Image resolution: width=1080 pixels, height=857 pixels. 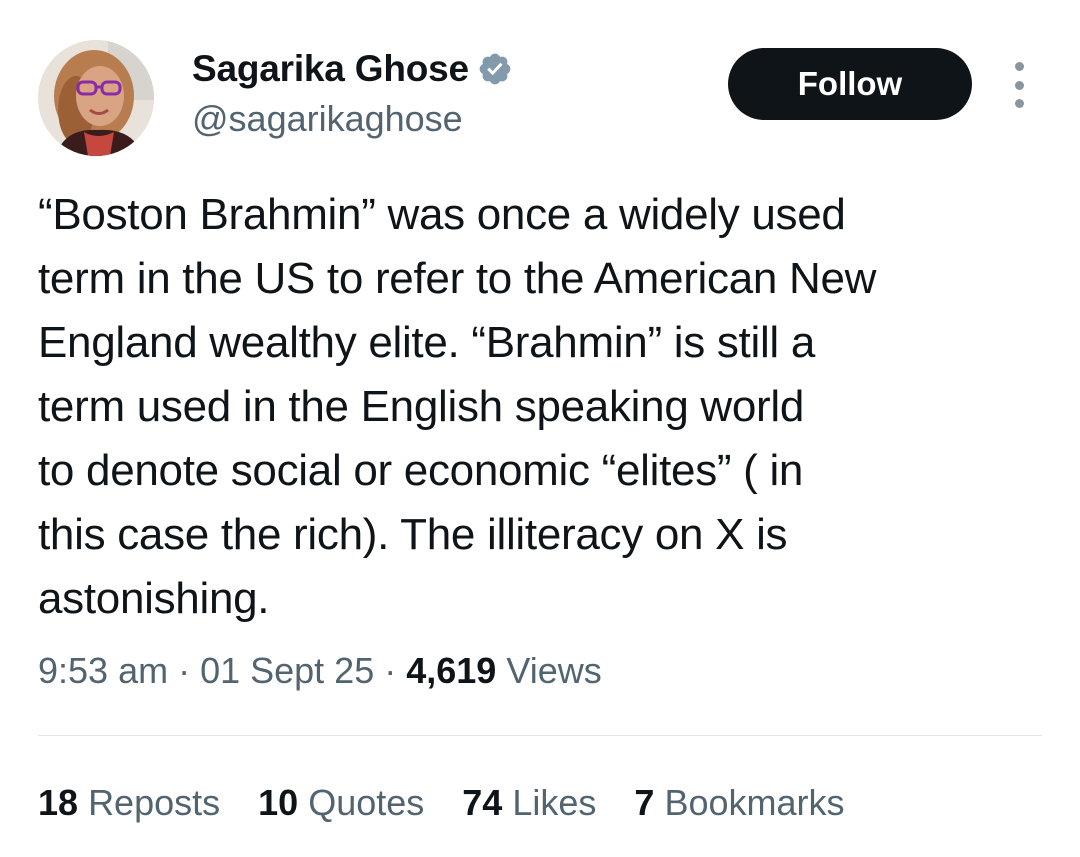 I want to click on likes-count: 74, so click(x=482, y=802).